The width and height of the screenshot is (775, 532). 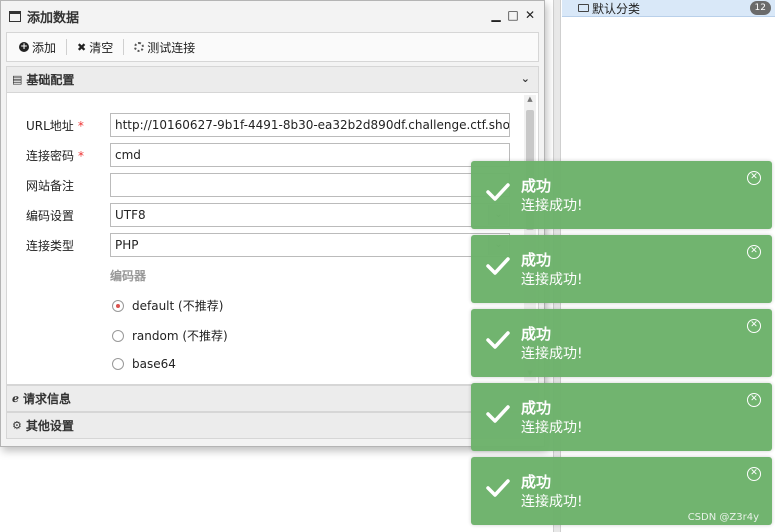 I want to click on clear-label: 清空, so click(x=101, y=47).